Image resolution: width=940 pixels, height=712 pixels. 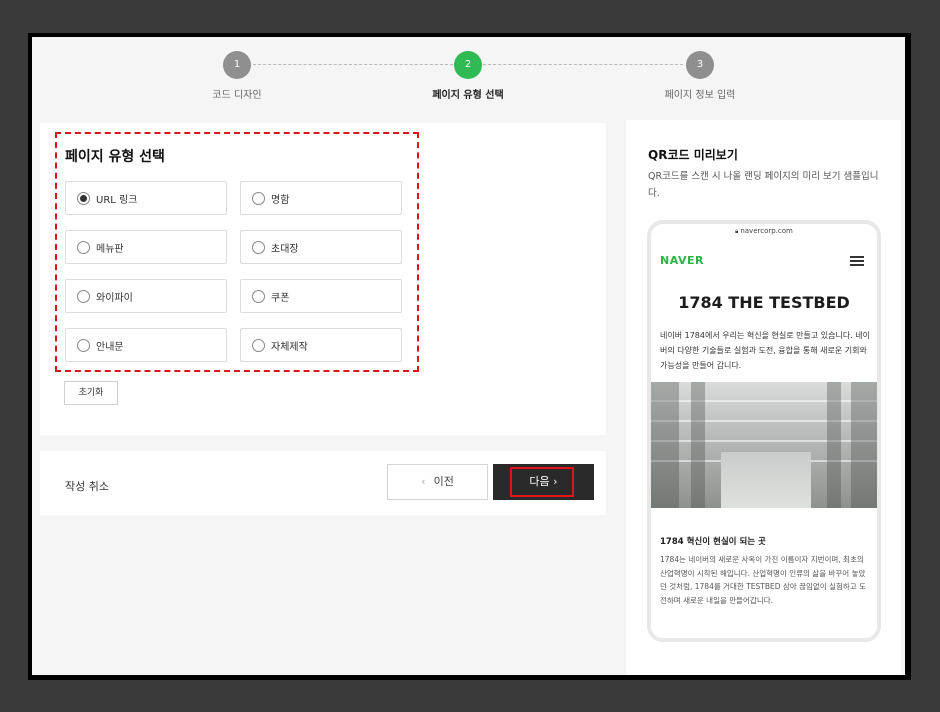 What do you see at coordinates (763, 185) in the screenshot?
I see `preview-description: QR코드를 스캔 시 나올 랜딩 페이지의 미리 보기 샘플입니다.` at bounding box center [763, 185].